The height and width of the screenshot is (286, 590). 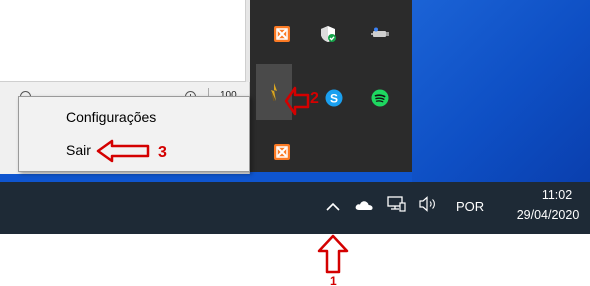 I want to click on tray-item-safely-remove, so click(x=380, y=34).